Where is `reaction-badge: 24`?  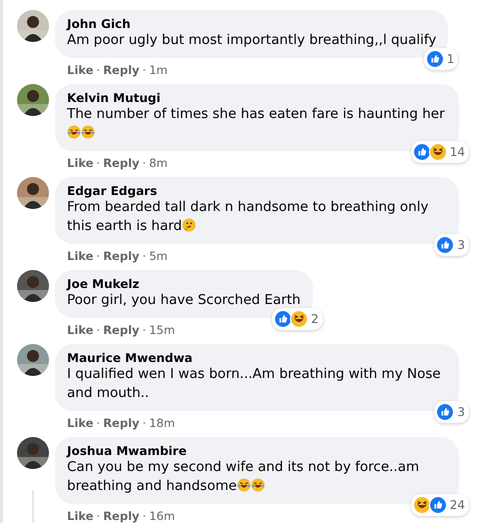 reaction-badge: 24 is located at coordinates (439, 505).